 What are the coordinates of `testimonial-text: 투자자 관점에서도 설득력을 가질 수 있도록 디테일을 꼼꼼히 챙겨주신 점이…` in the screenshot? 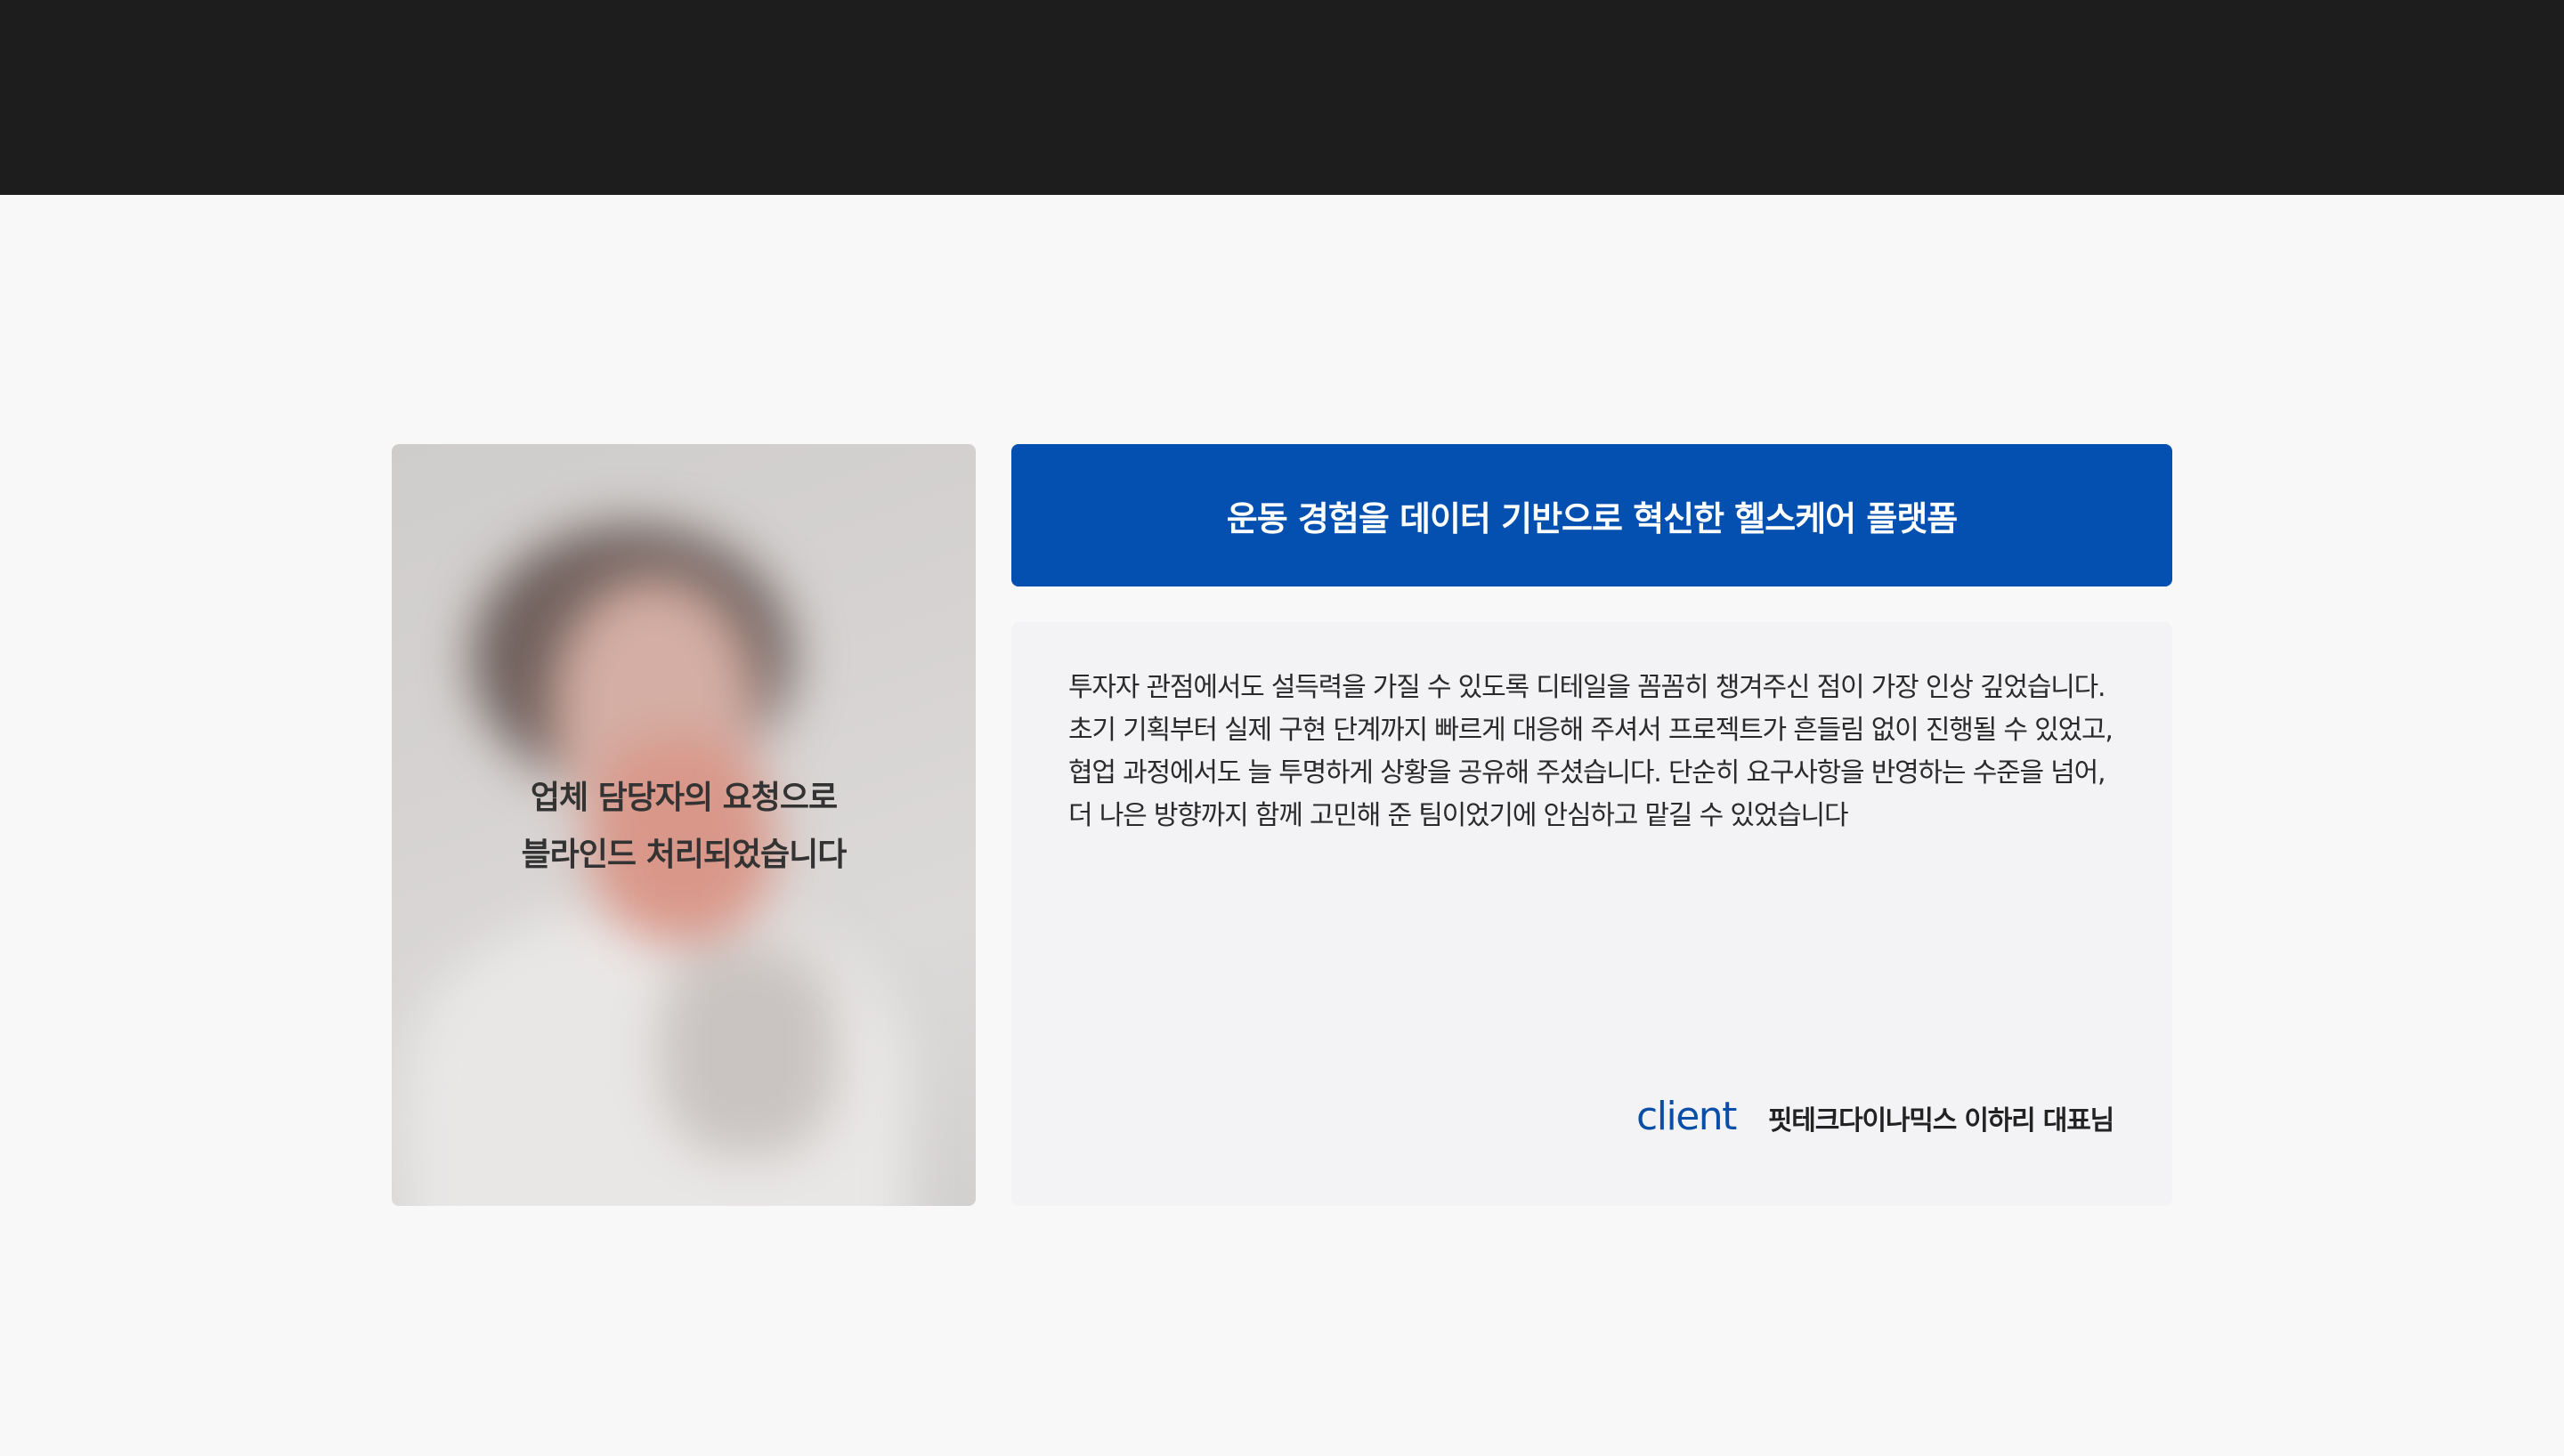 It's located at (1602, 752).